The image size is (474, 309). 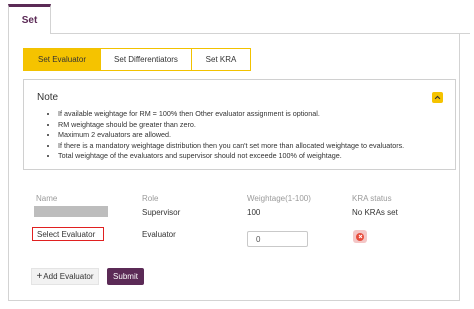 What do you see at coordinates (221, 59) in the screenshot?
I see `subtab-set-kra: Set KRA` at bounding box center [221, 59].